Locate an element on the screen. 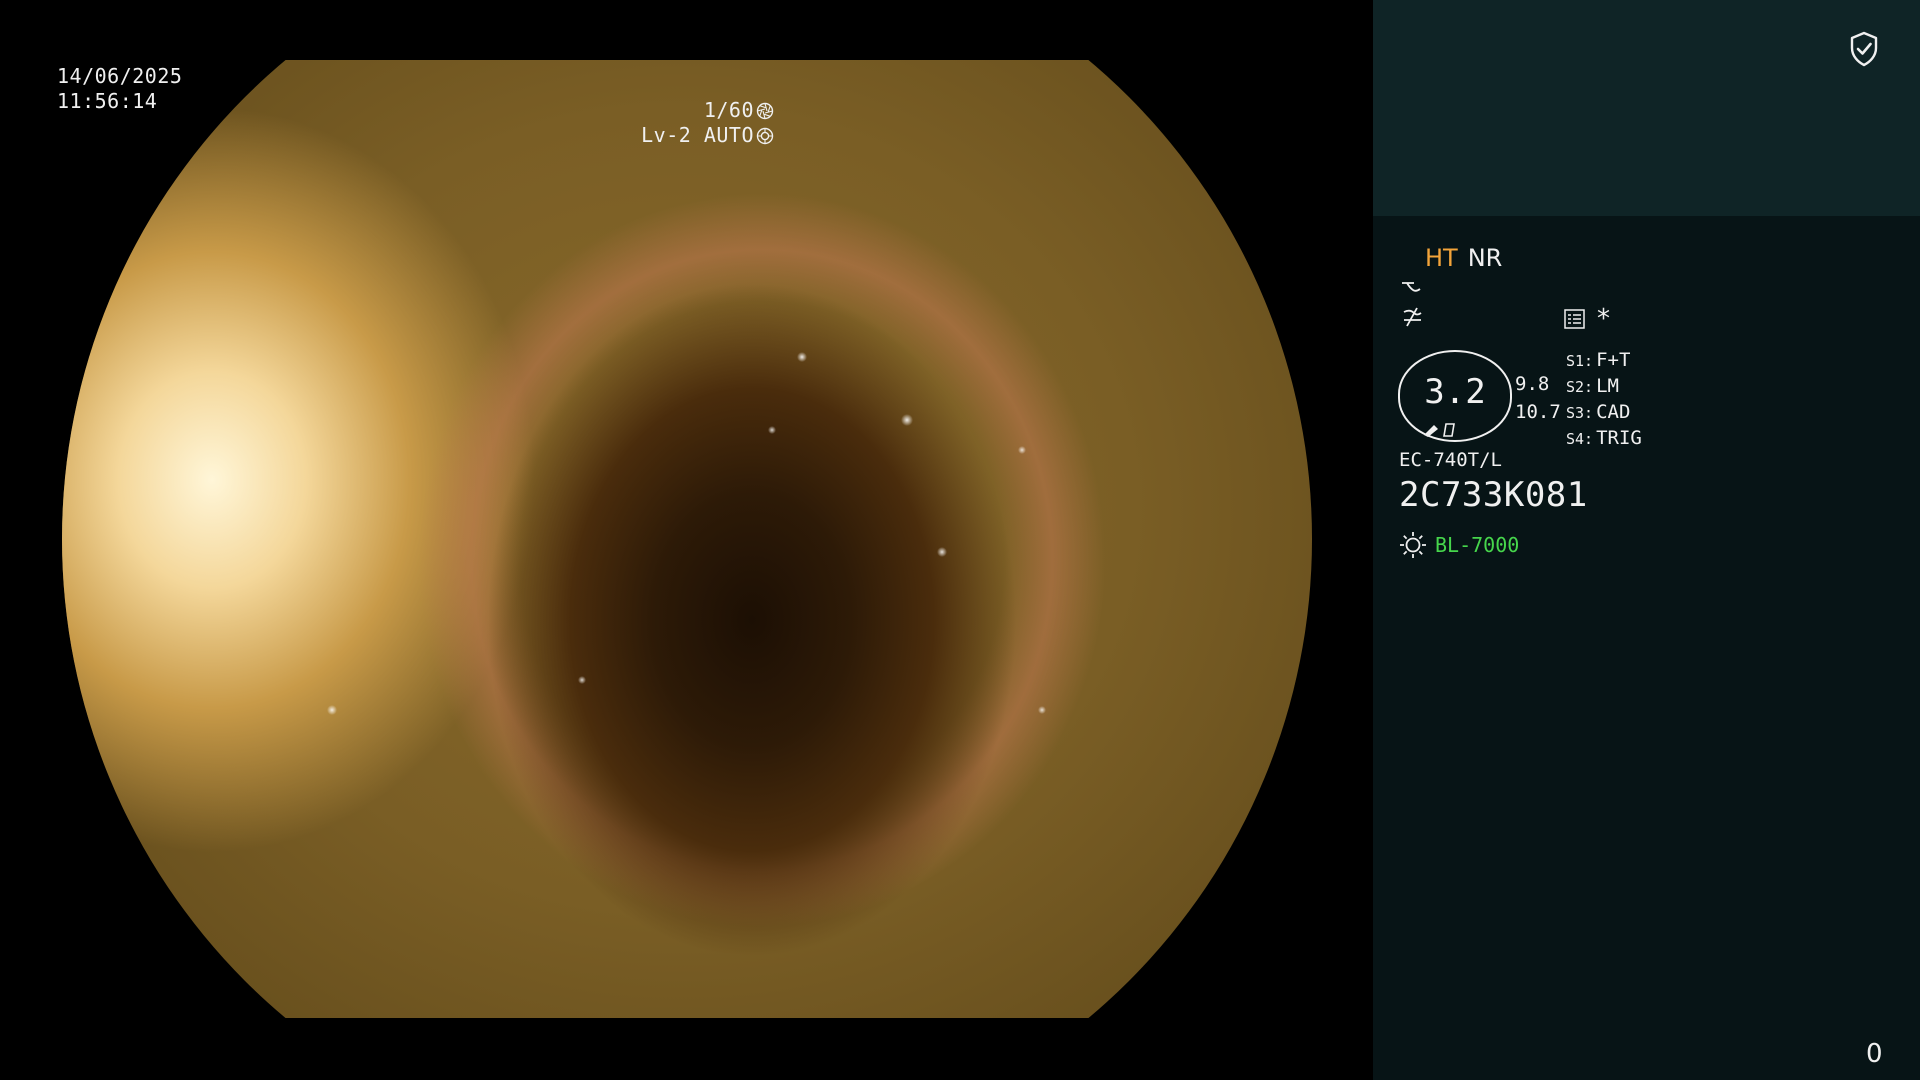 This screenshot has height=1080, width=1920. level-text: Lv-2 AUTO is located at coordinates (697, 135).